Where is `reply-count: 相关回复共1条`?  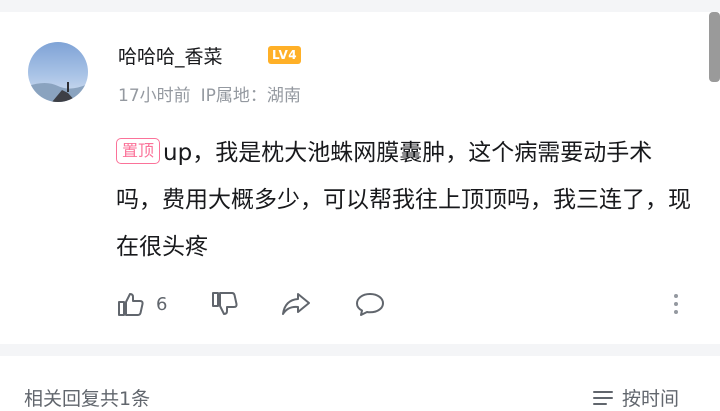
reply-count: 相关回复共1条 is located at coordinates (87, 399).